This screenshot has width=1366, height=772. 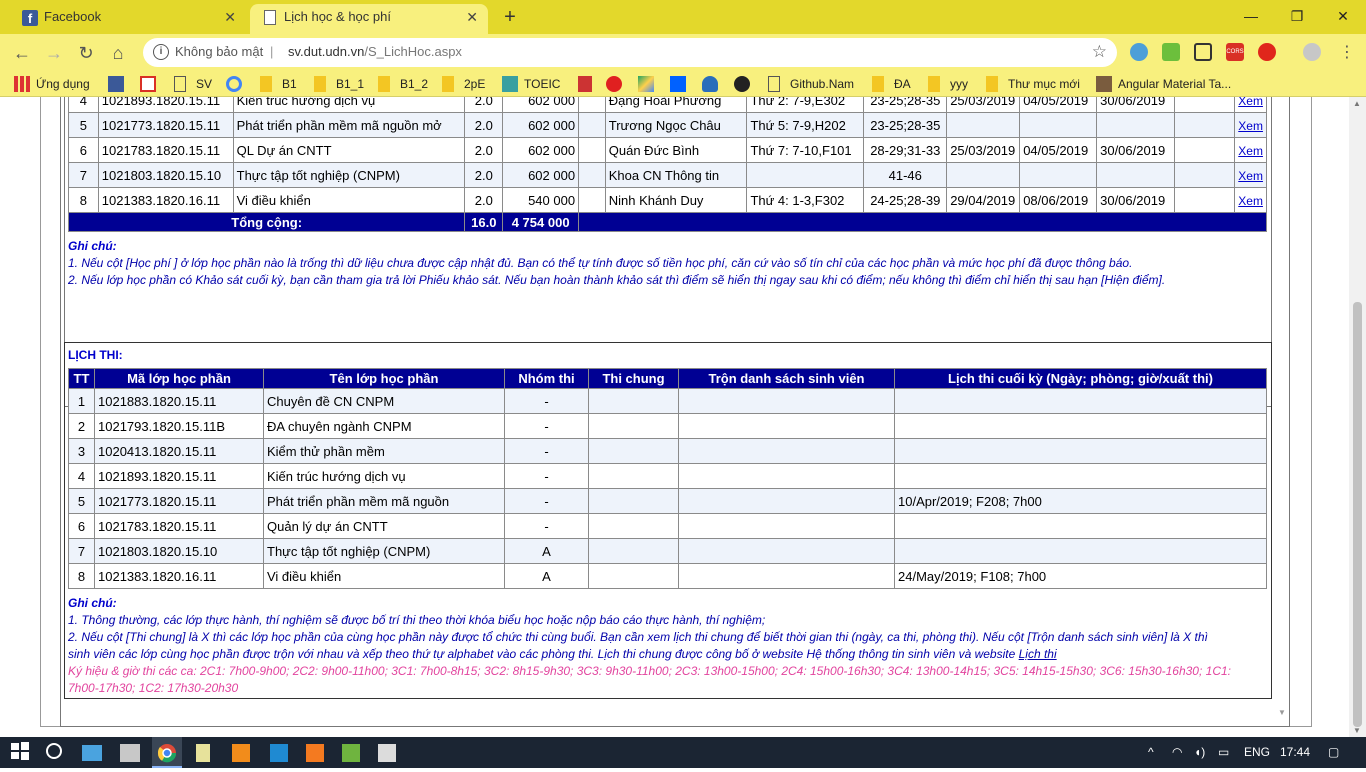 What do you see at coordinates (1080, 576) in the screenshot?
I see `cell-schedule: 24/May/2019; F108; 7h00` at bounding box center [1080, 576].